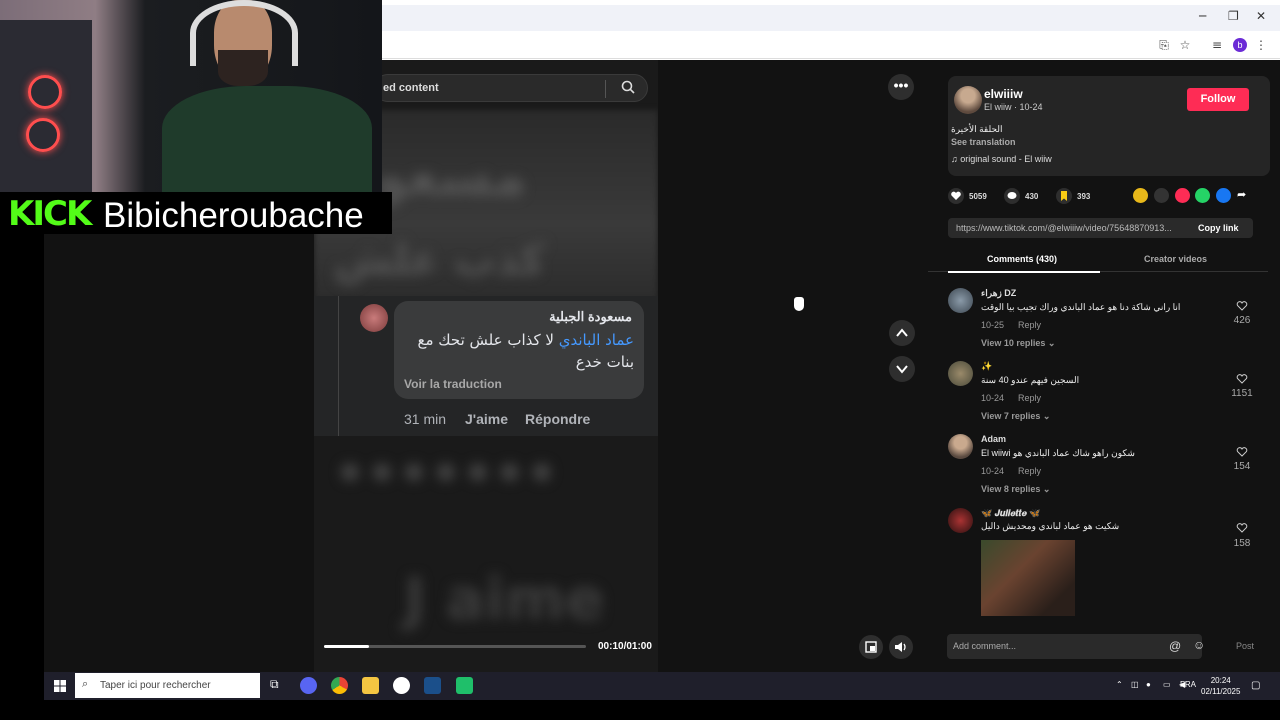 This screenshot has height=720, width=1280. What do you see at coordinates (1240, 45) in the screenshot?
I see `profile-avatar: b` at bounding box center [1240, 45].